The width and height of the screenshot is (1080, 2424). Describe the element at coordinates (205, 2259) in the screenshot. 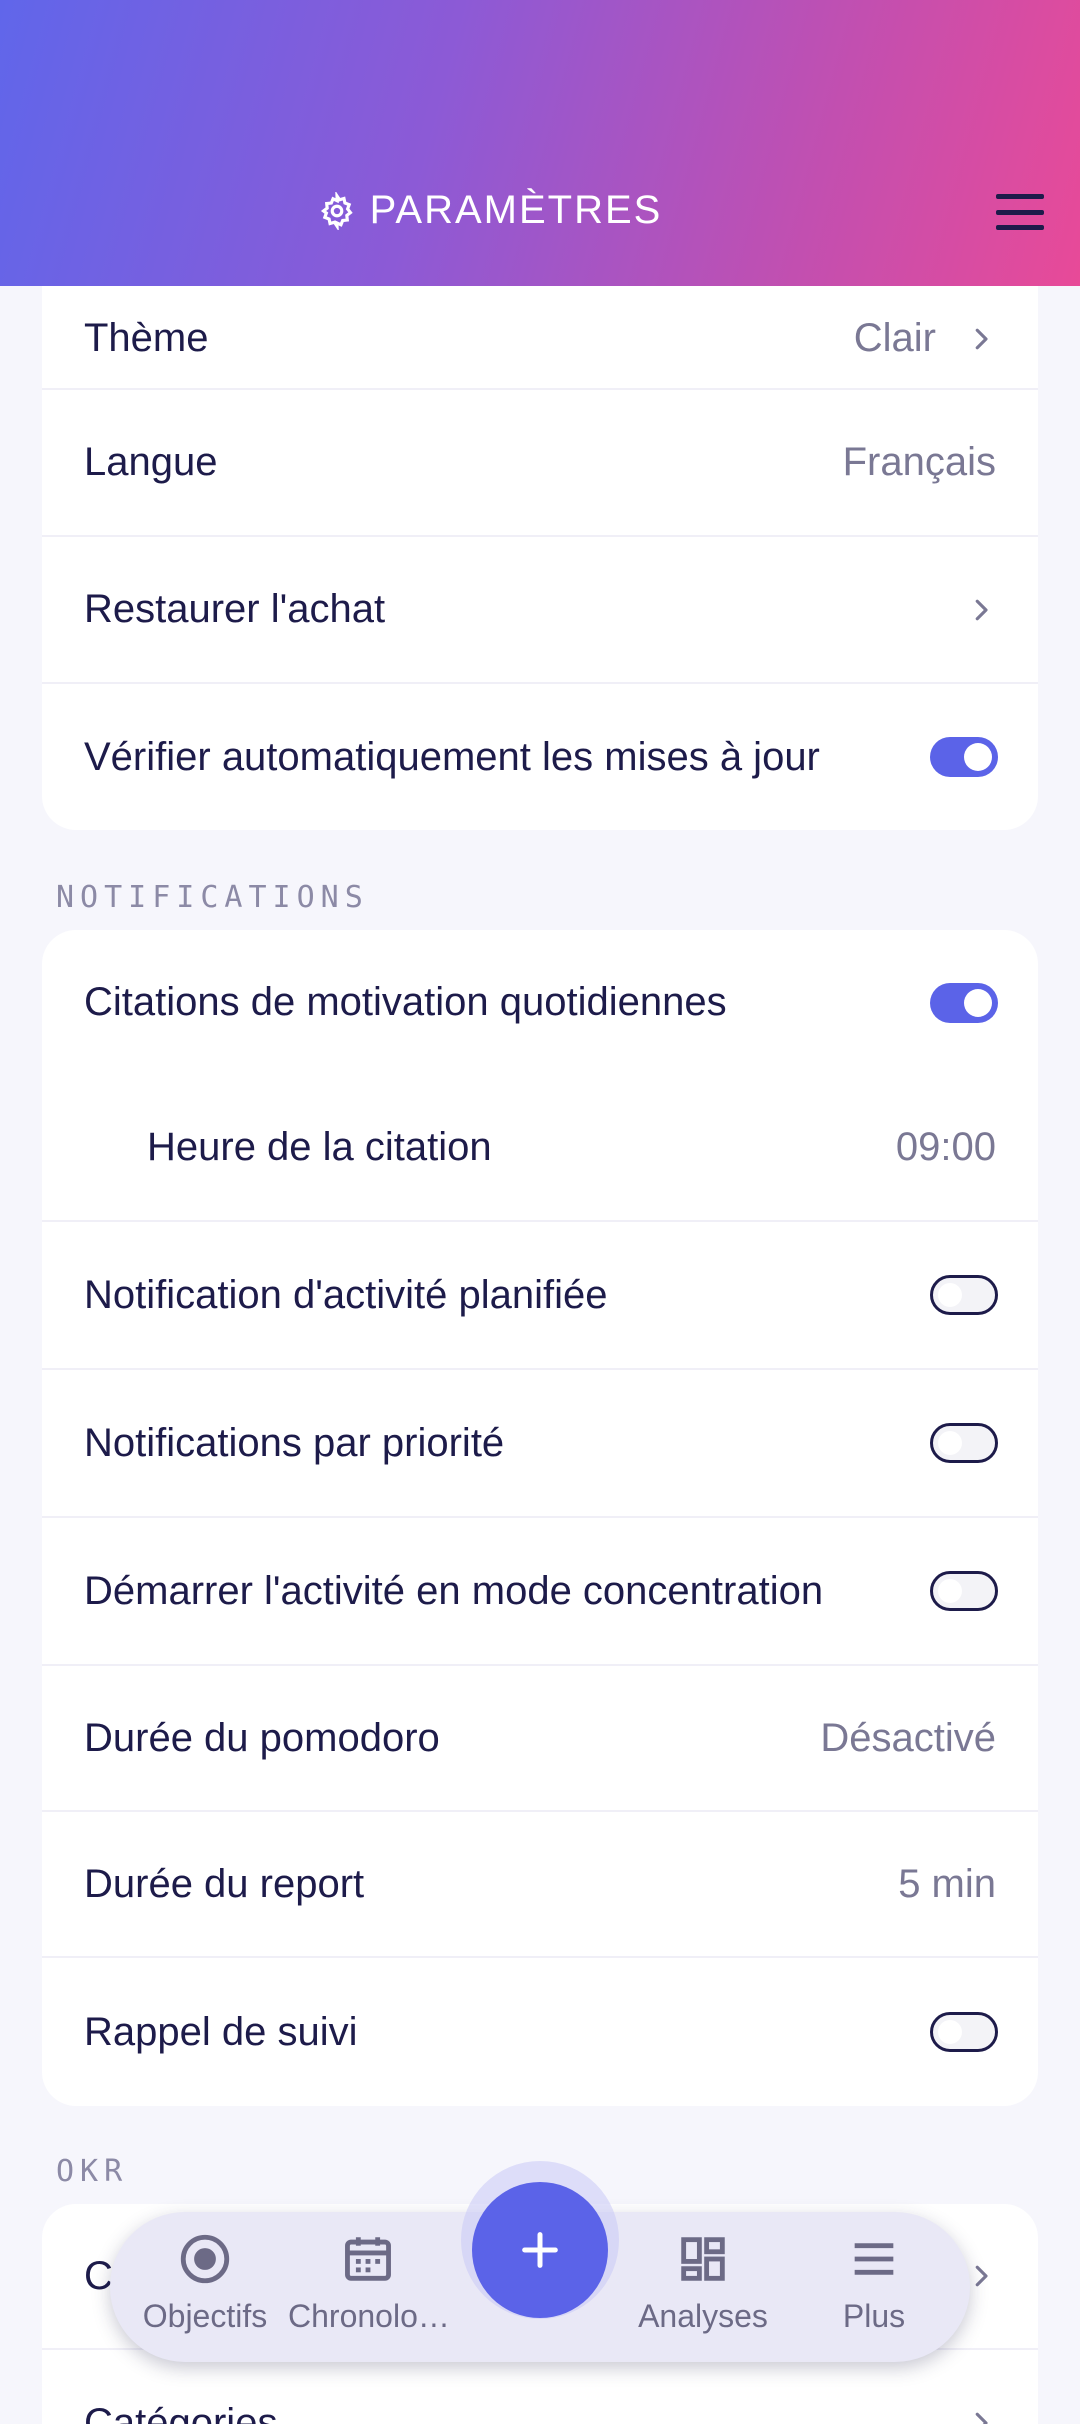

I see `target-icon` at that location.